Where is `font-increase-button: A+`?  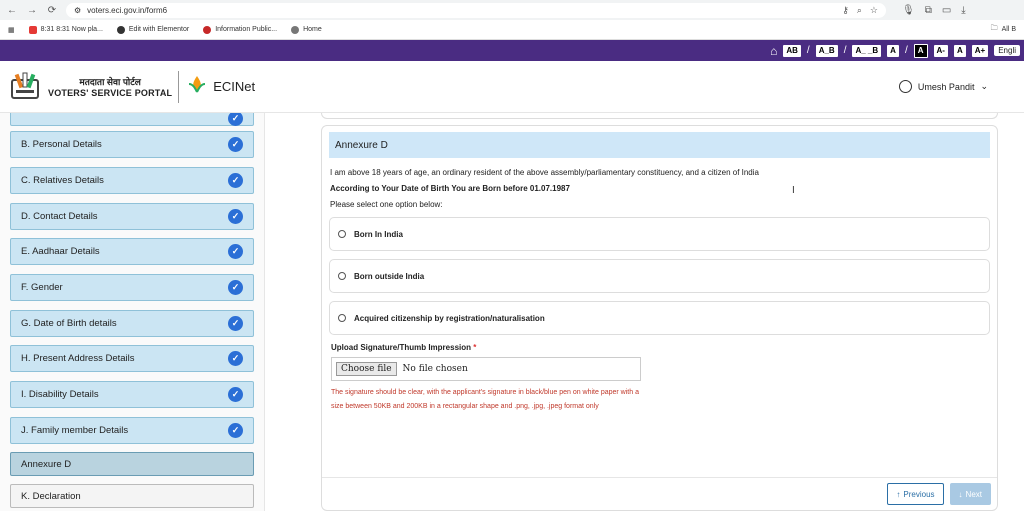
font-increase-button: A+ is located at coordinates (980, 50).